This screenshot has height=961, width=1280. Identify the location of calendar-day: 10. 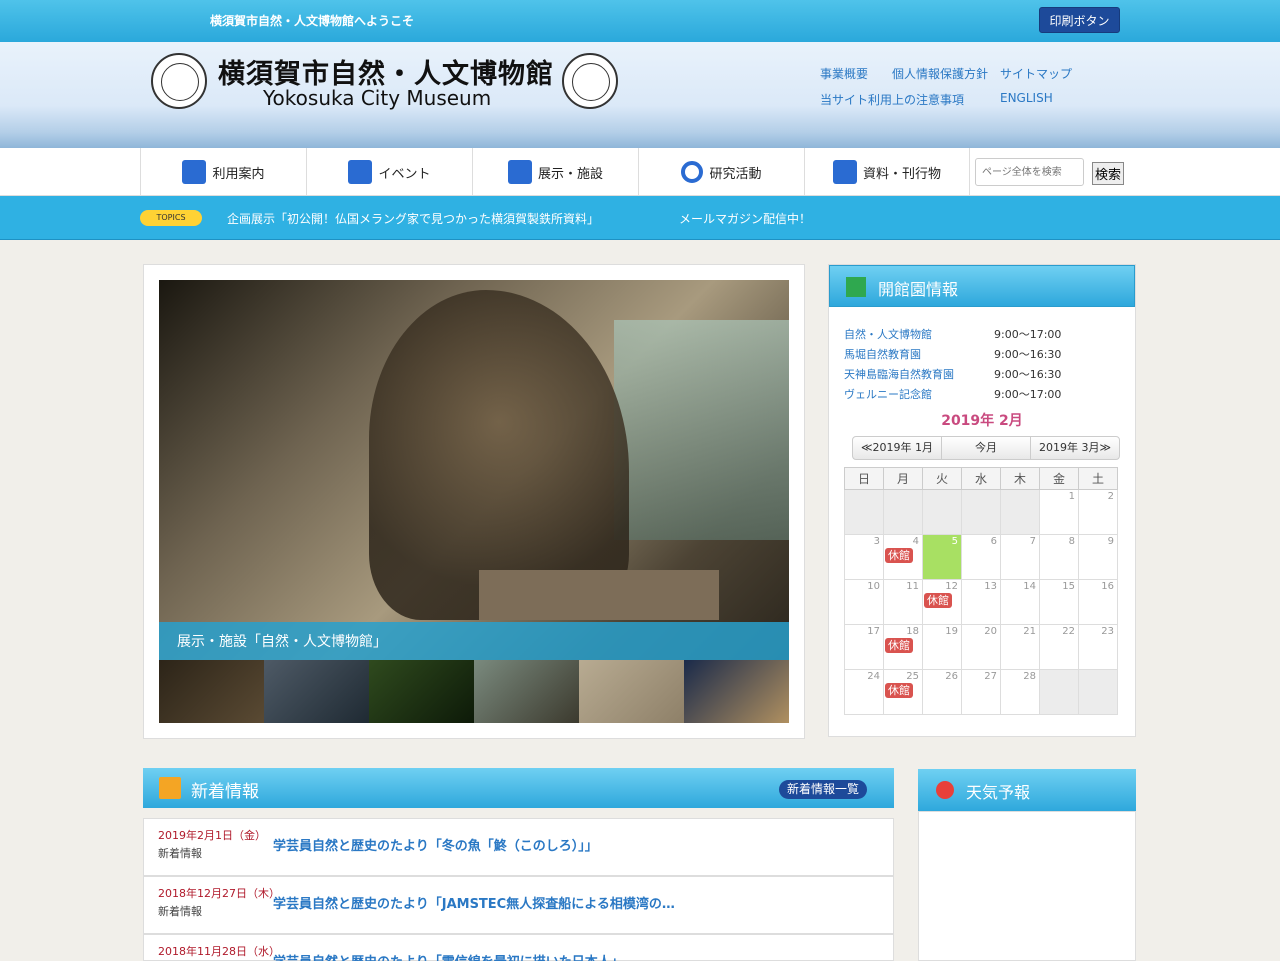
(864, 602).